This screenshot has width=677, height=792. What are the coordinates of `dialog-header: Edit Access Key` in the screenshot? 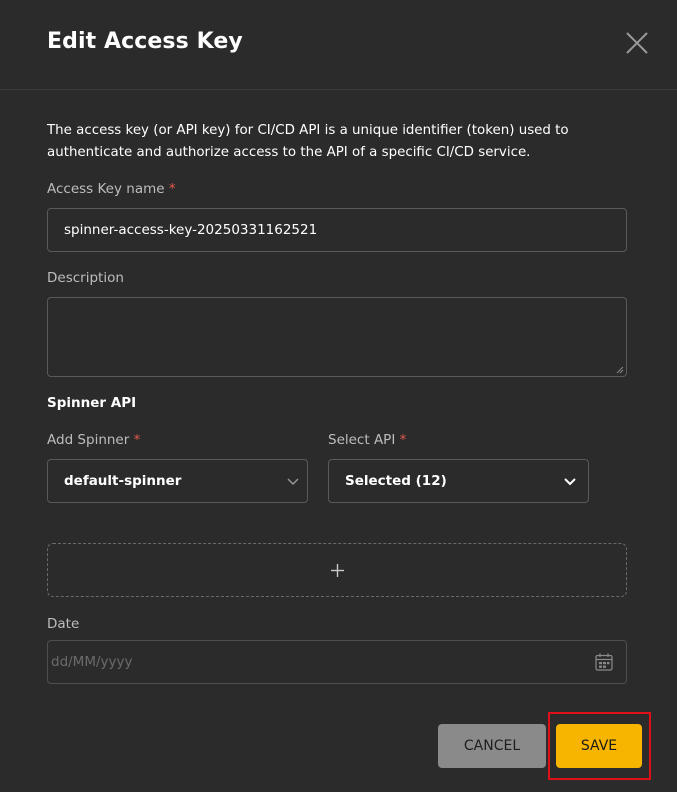 It's located at (338, 45).